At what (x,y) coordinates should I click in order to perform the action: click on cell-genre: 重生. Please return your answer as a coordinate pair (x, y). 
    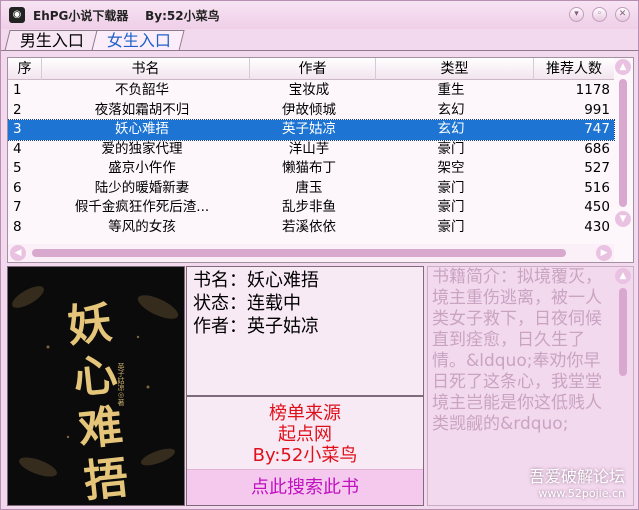
    Looking at the image, I should click on (451, 90).